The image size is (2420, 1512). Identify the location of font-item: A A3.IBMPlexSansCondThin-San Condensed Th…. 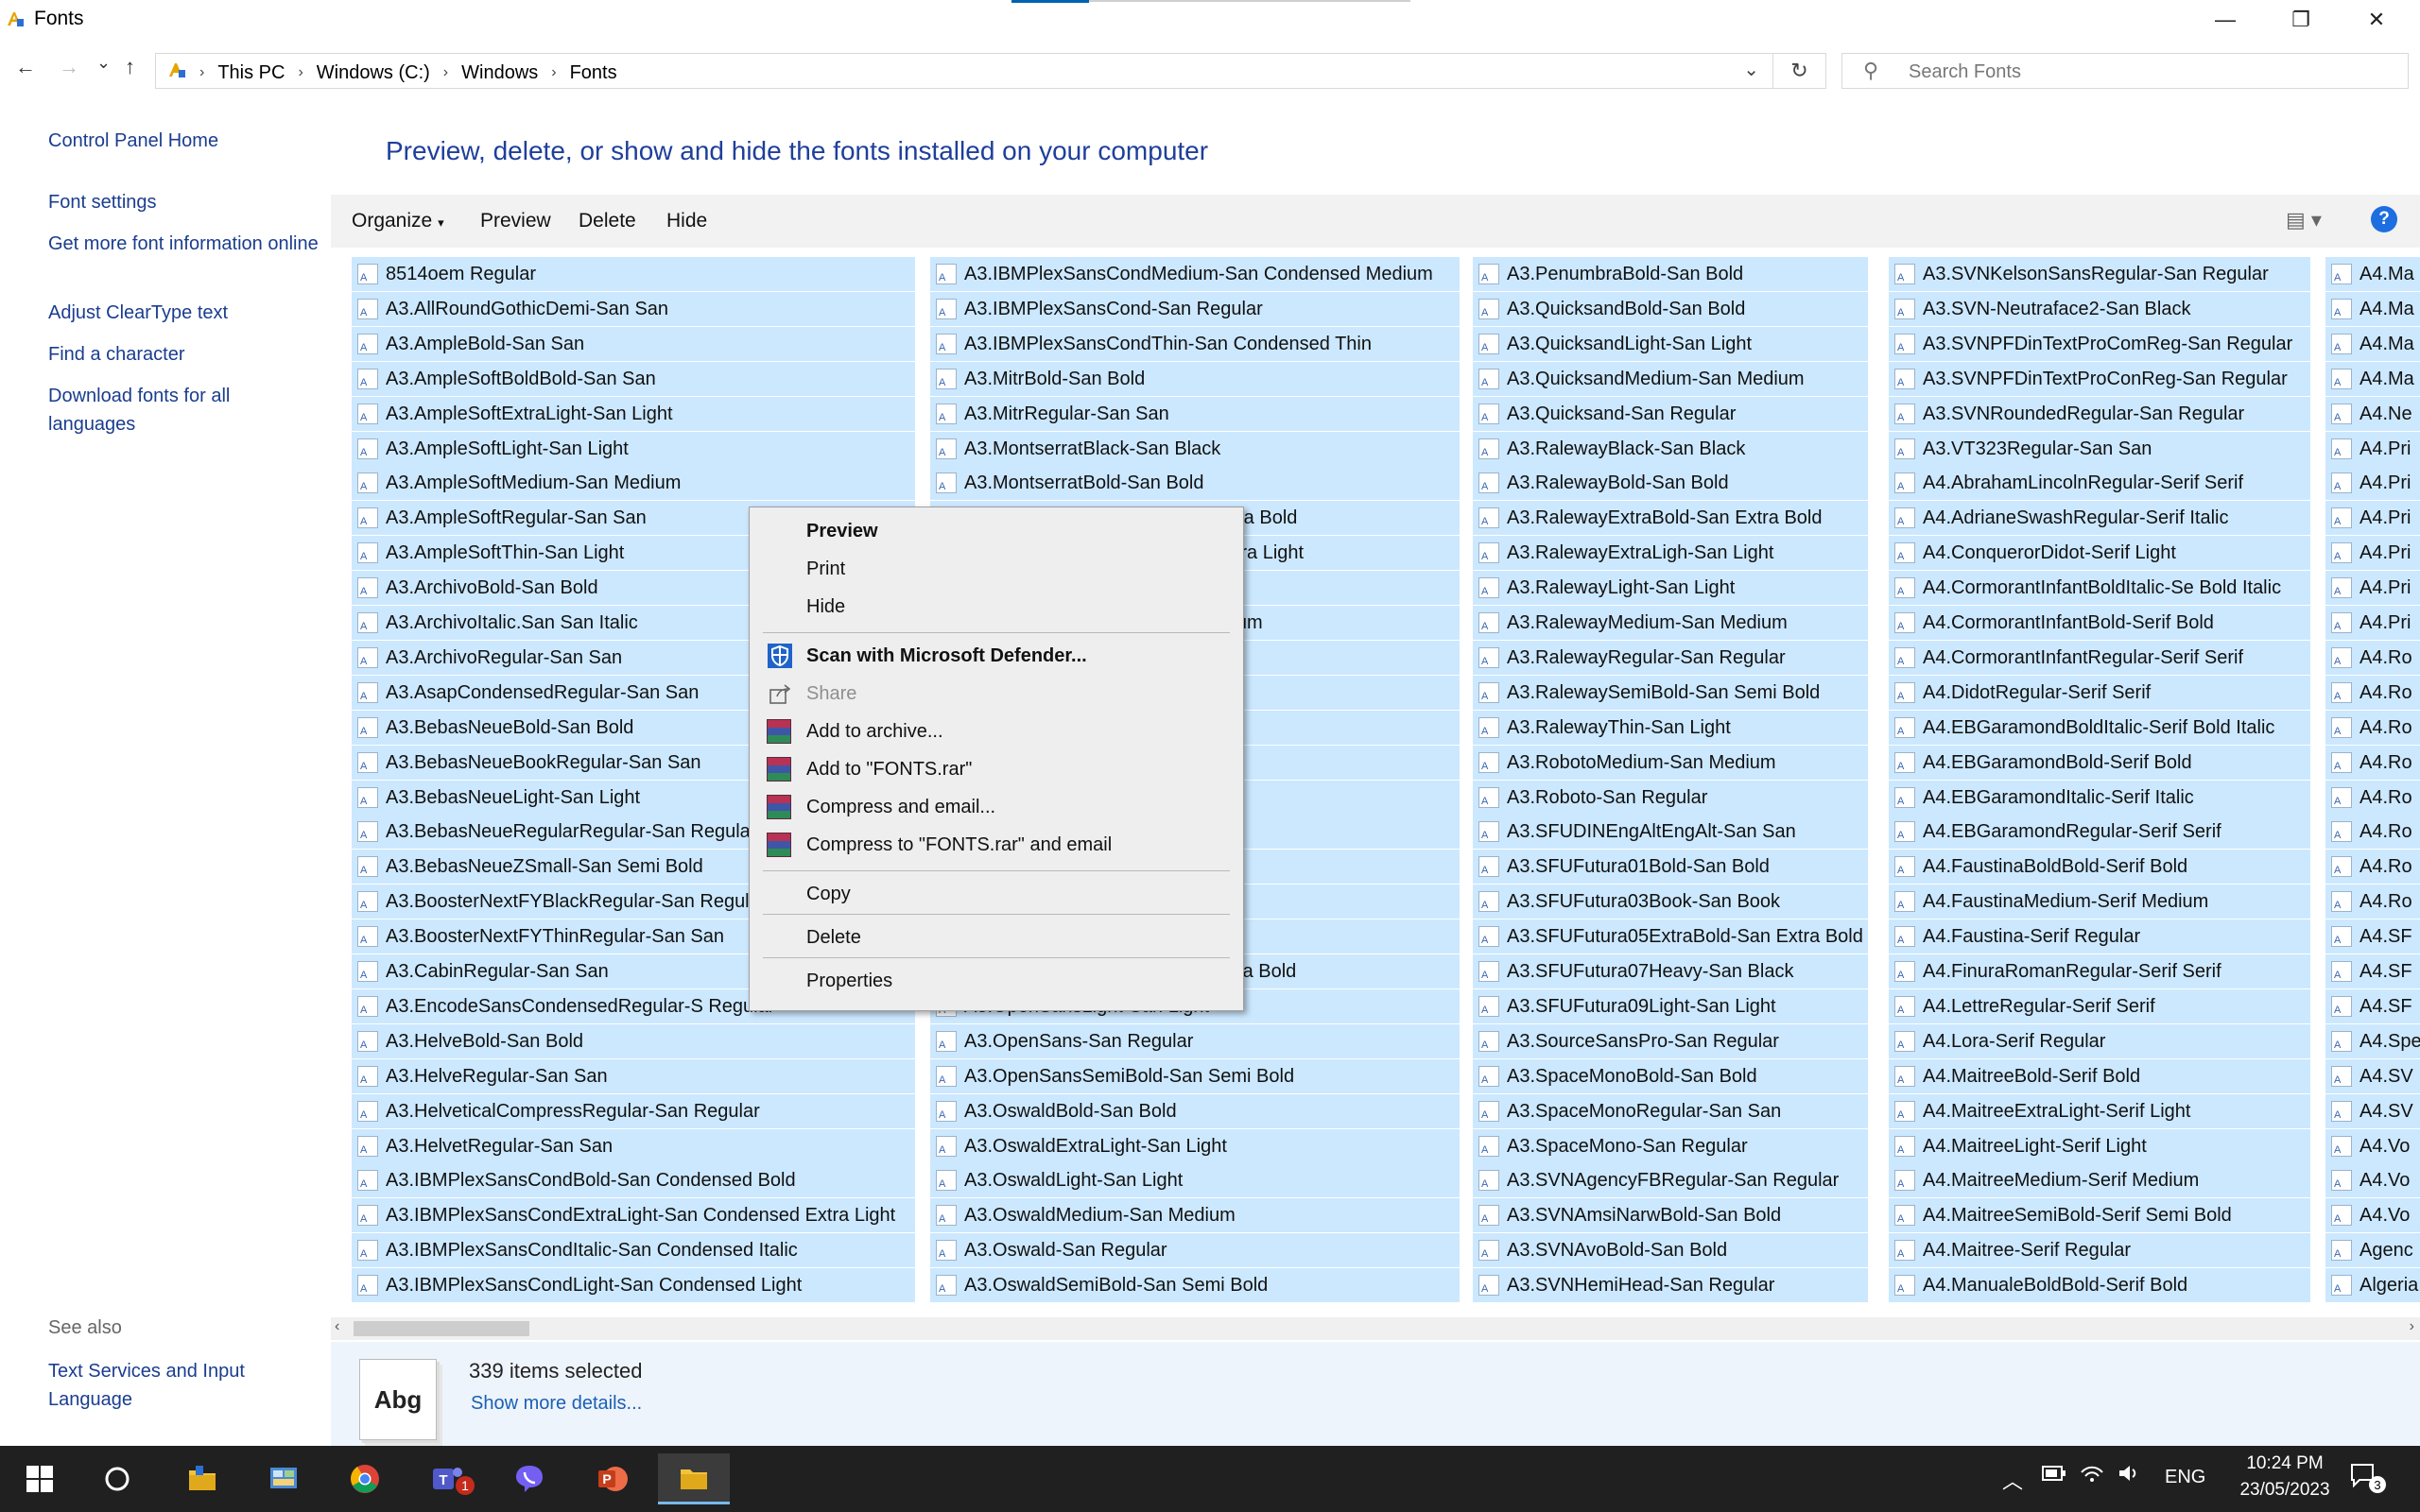
(1195, 344).